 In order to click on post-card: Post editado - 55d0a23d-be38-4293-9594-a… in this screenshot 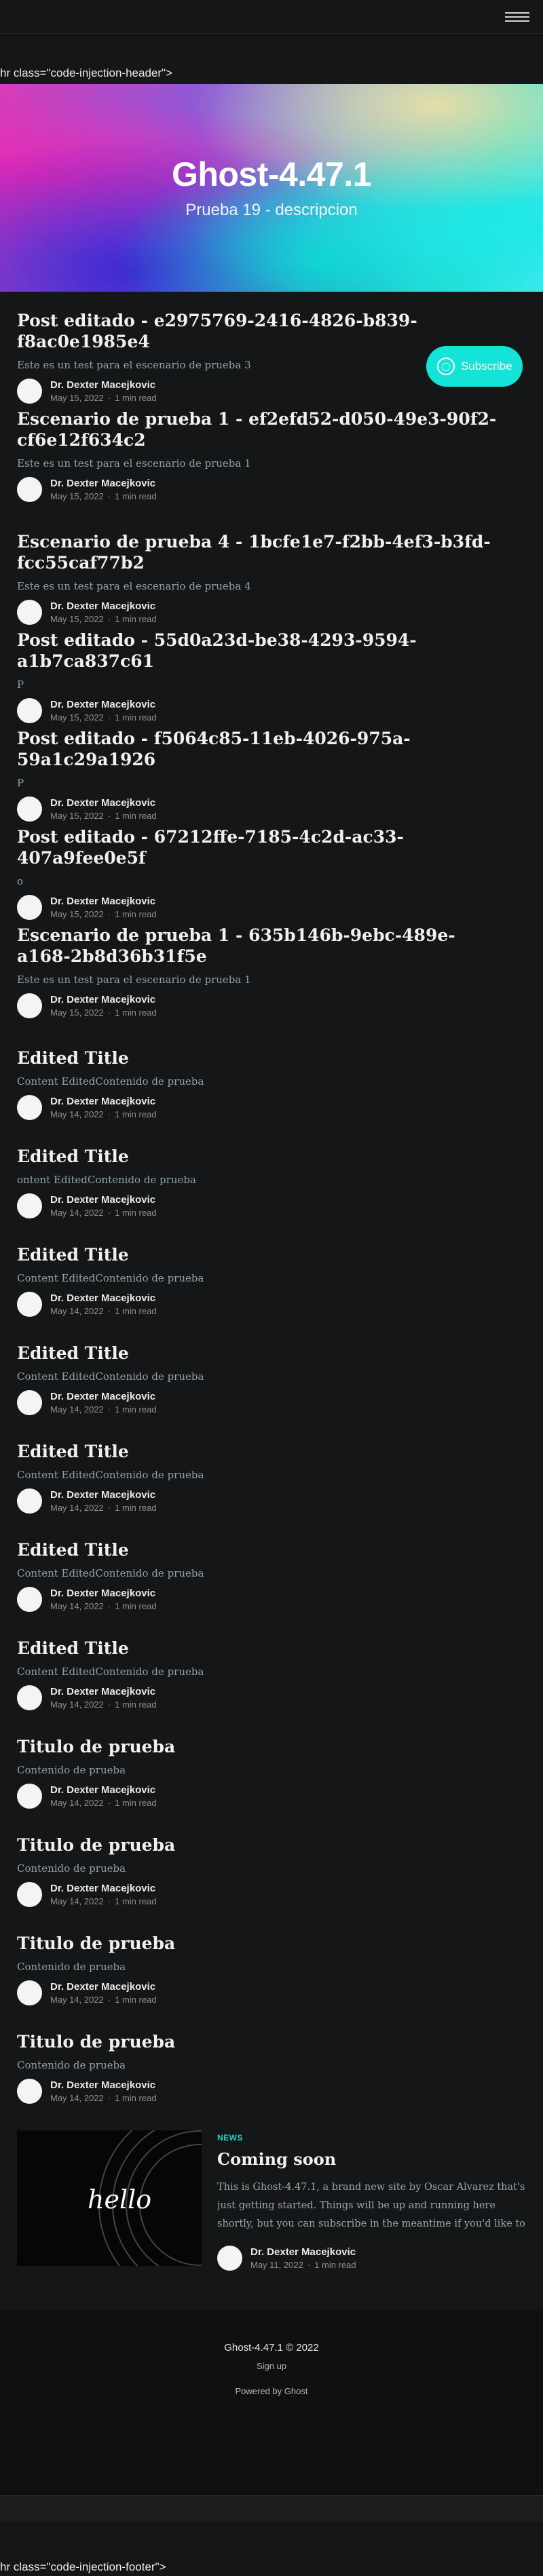, I will do `click(258, 667)`.